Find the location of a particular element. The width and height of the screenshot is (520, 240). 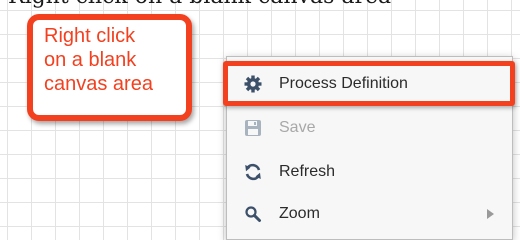

annotation-callout: Right click on a blank canvas area is located at coordinates (109, 67).